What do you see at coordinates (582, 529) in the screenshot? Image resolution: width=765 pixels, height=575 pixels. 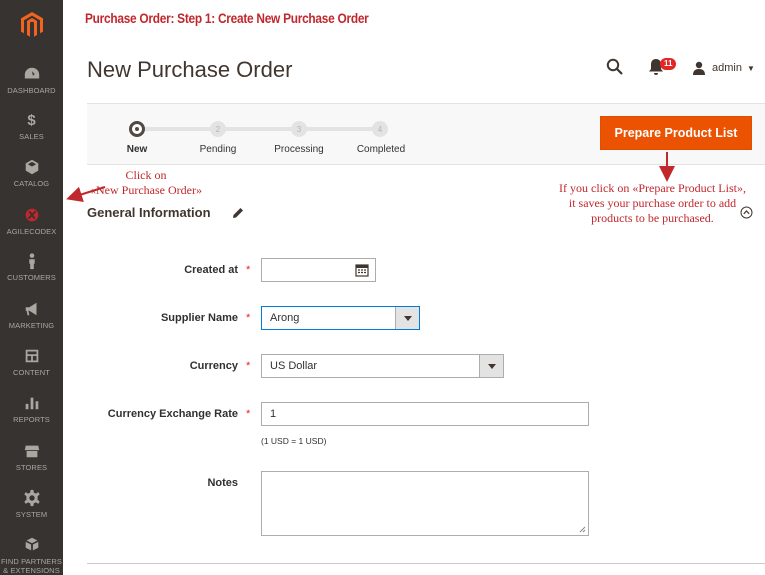 I see `resize-handle-icon` at bounding box center [582, 529].